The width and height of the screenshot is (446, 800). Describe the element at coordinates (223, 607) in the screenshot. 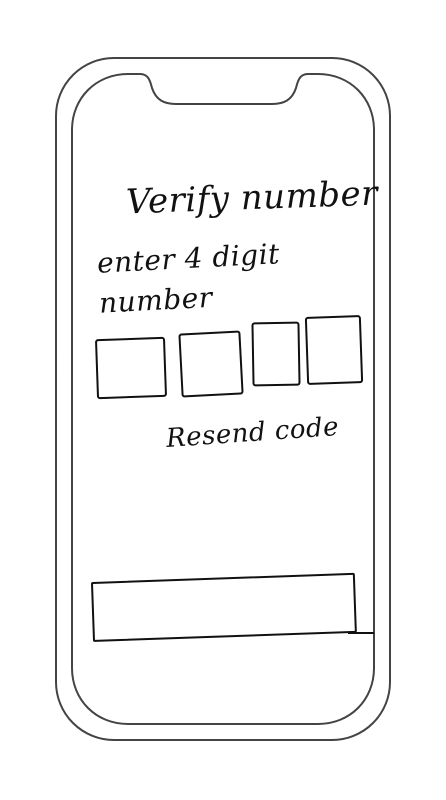

I see `submit-button` at that location.